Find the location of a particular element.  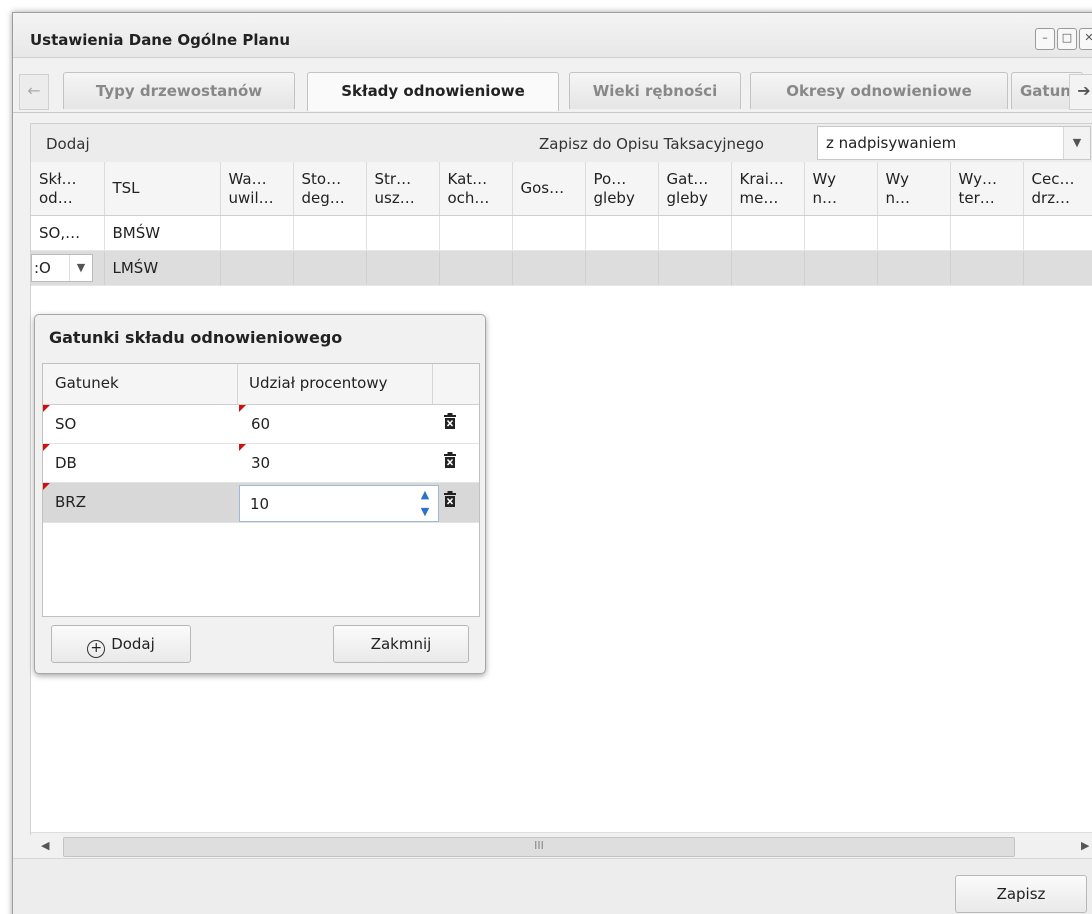

tab-okresy-odnowieniowe: Okresy odnowieniowe is located at coordinates (879, 90).